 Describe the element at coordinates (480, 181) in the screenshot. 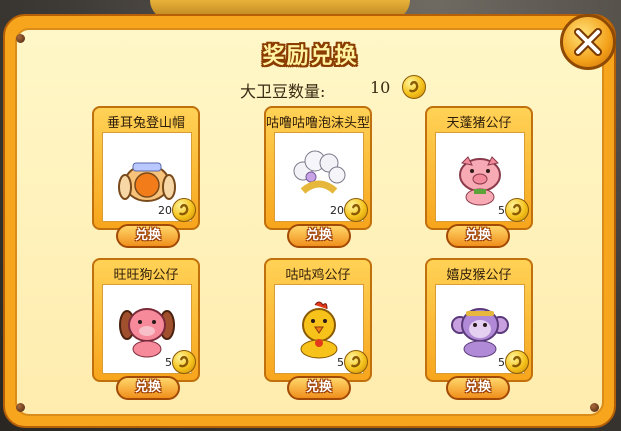

I see `pig-doll-icon` at that location.